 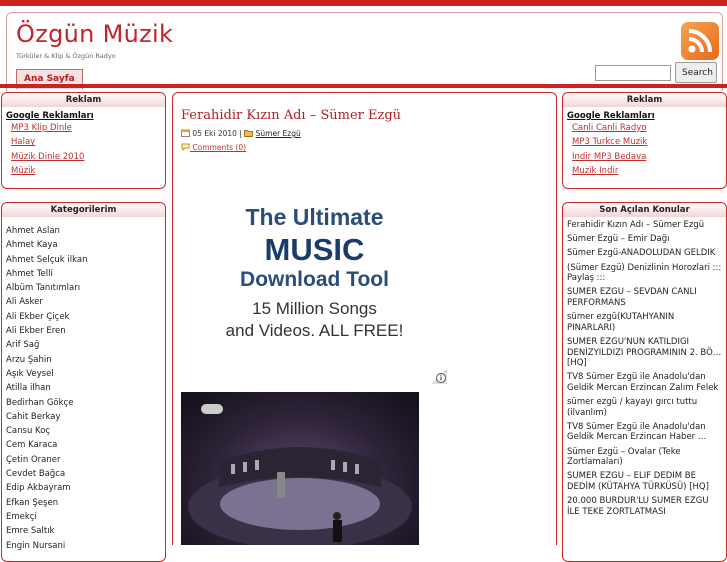 What do you see at coordinates (314, 249) in the screenshot?
I see `ad-line-2: MUSIC` at bounding box center [314, 249].